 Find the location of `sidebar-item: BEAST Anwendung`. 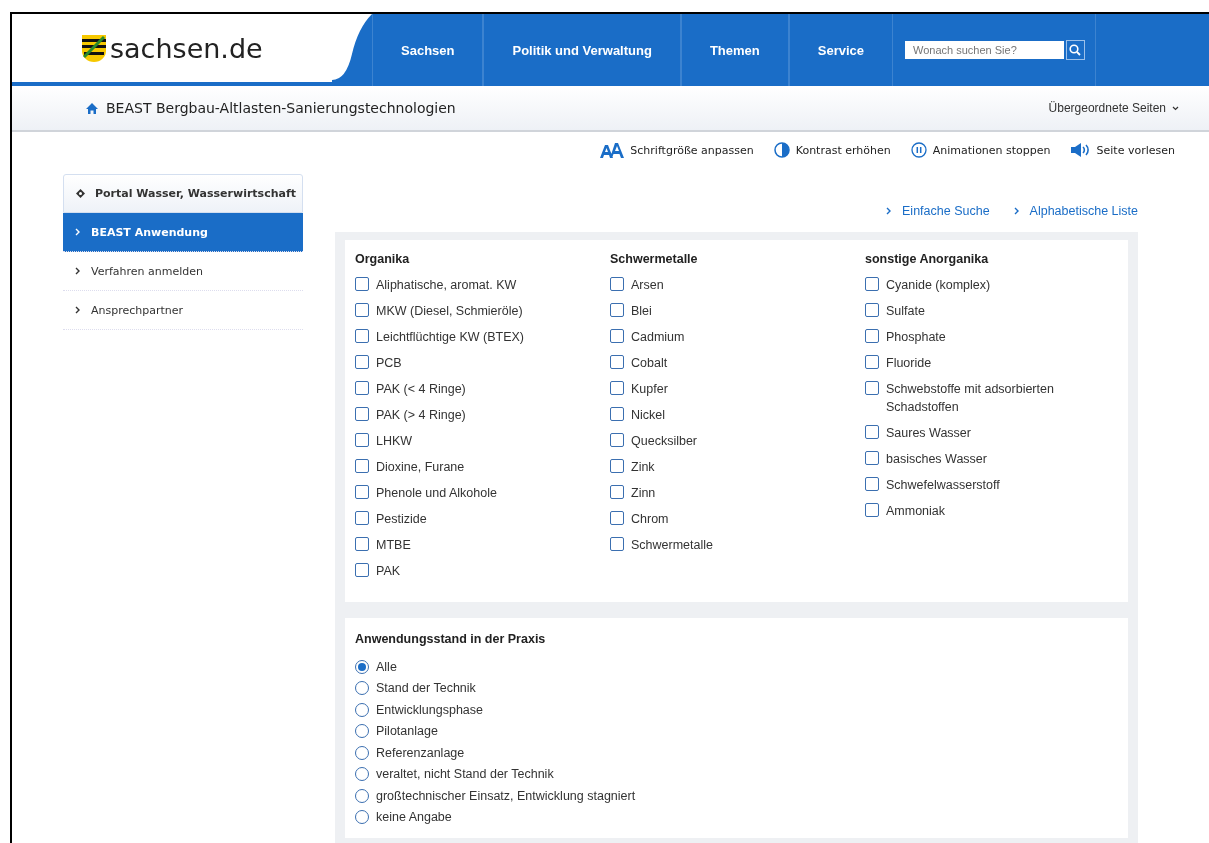

sidebar-item: BEAST Anwendung is located at coordinates (183, 232).